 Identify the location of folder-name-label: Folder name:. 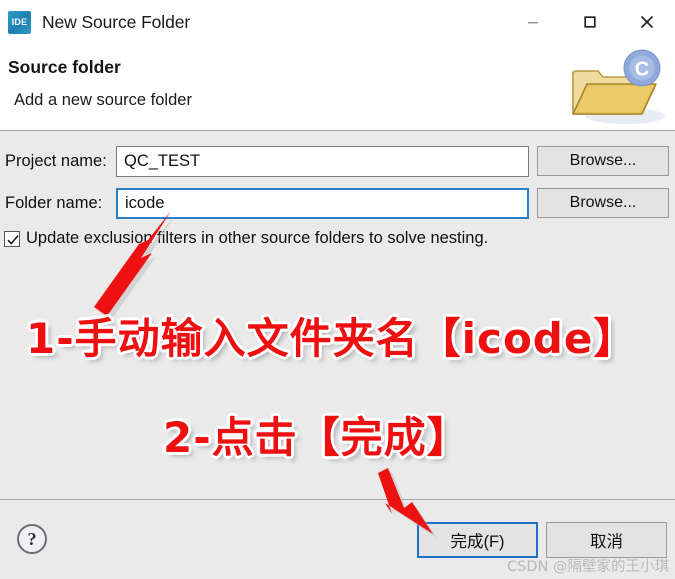
(54, 202).